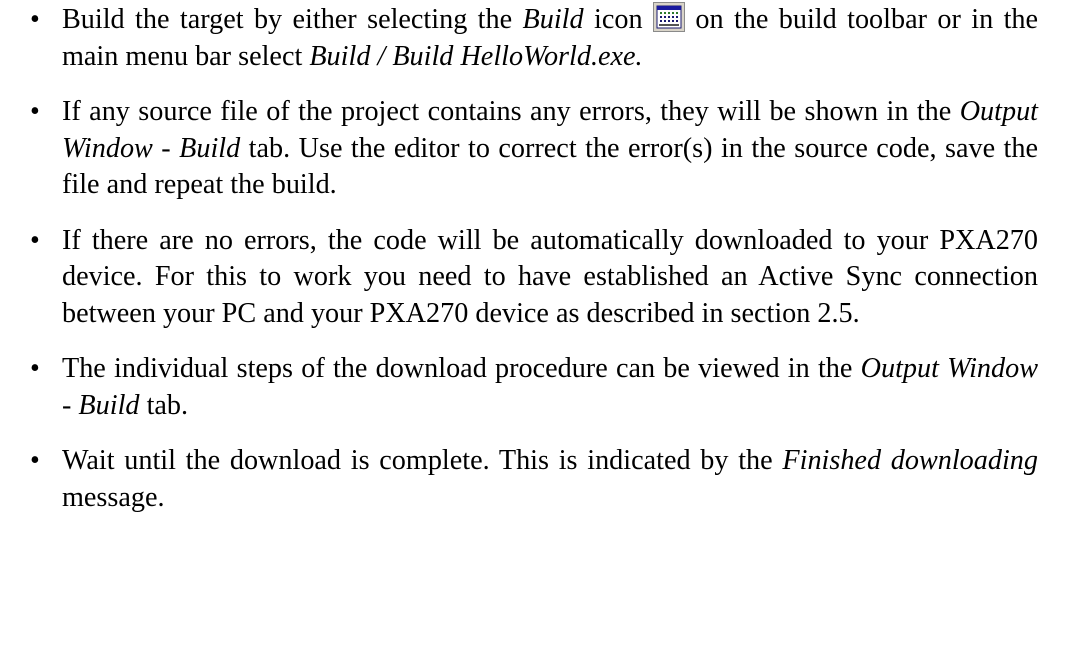  Describe the element at coordinates (910, 460) in the screenshot. I see `emphasis-finished: Finished downloading` at that location.